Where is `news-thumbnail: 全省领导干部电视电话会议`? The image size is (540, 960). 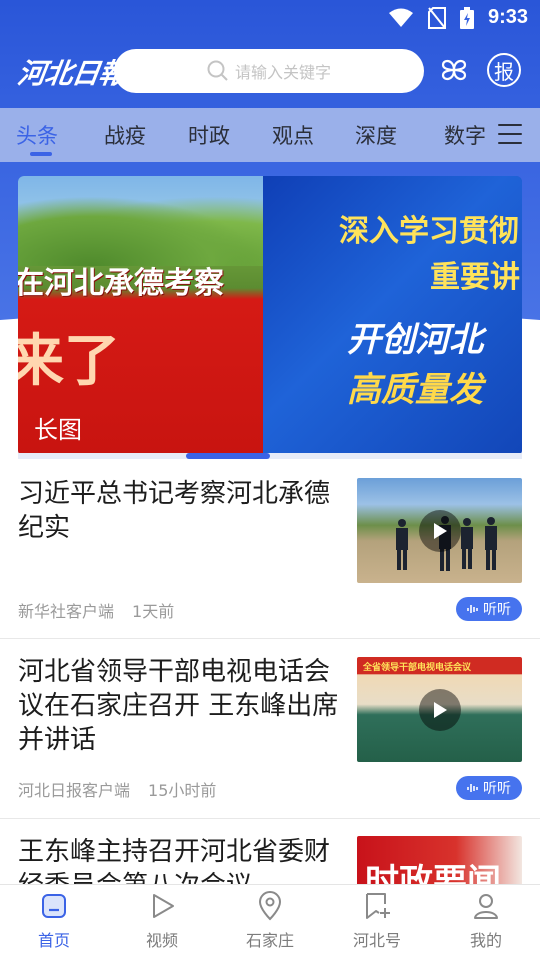
news-thumbnail: 全省领导干部电视电话会议 is located at coordinates (439, 709).